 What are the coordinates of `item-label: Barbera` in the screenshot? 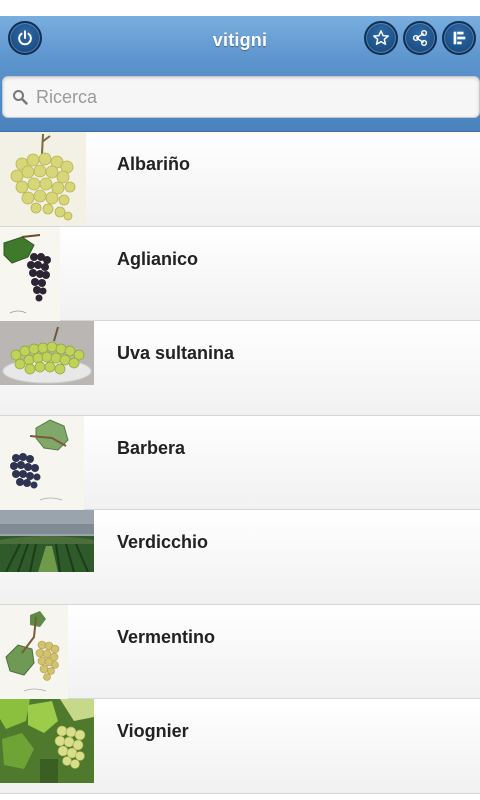 It's located at (151, 447).